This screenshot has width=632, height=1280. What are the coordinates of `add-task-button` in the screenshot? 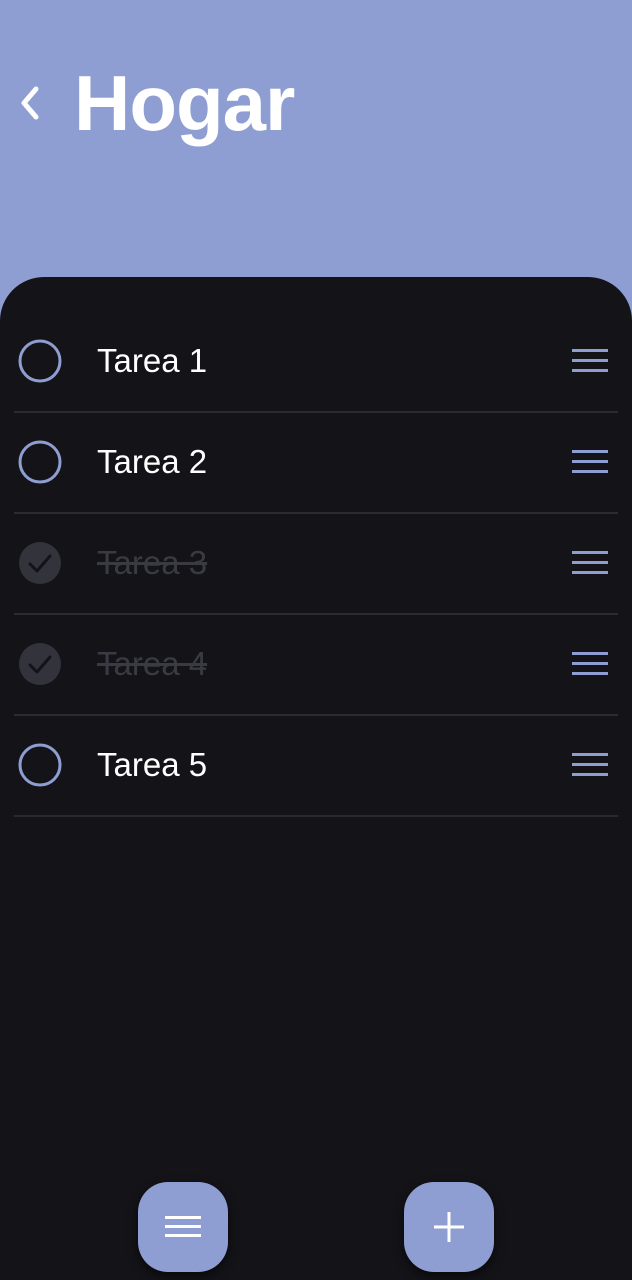 It's located at (449, 1227).